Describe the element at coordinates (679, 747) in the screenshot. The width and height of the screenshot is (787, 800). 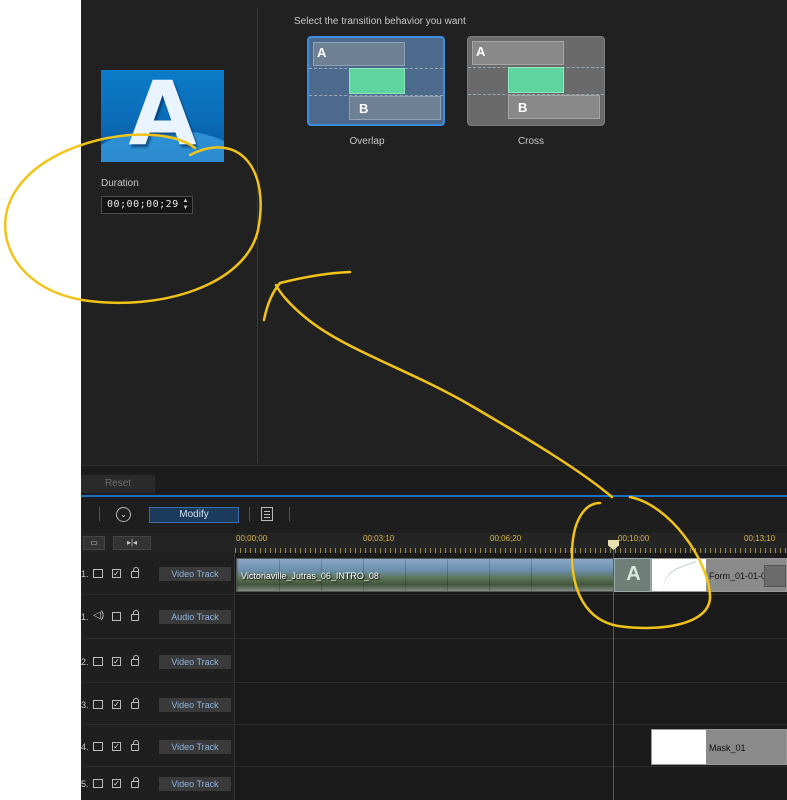
I see `mask-clip-thumbnail` at that location.